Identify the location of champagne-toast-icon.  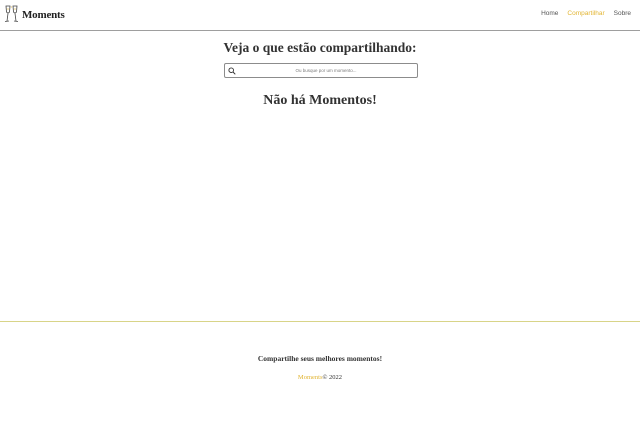
(11, 13).